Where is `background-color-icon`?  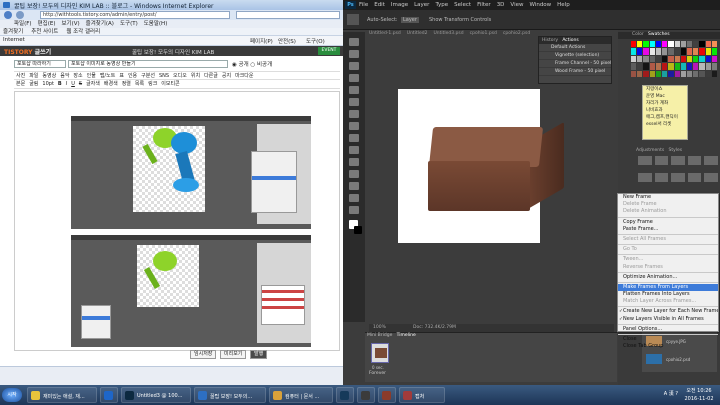
background-color-icon is located at coordinates (358, 230).